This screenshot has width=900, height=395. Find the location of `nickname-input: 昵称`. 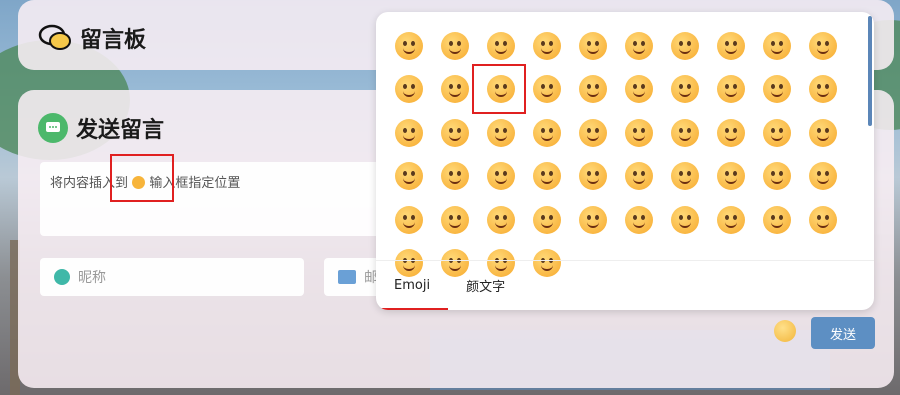

nickname-input: 昵称 is located at coordinates (172, 277).